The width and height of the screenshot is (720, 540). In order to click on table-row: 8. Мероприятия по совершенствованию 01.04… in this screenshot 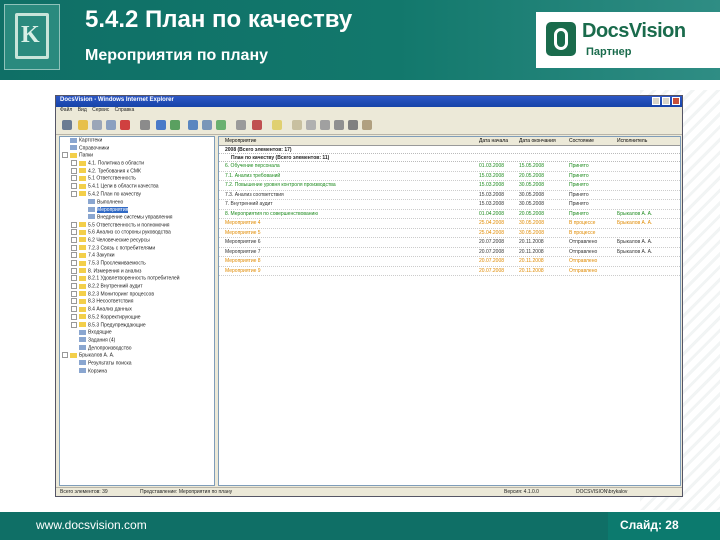, I will do `click(449, 214)`.